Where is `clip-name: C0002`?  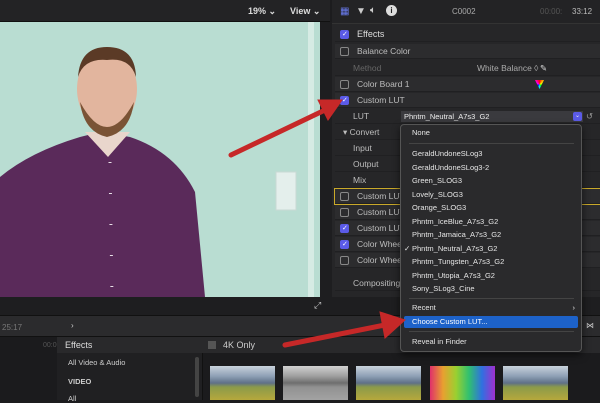
clip-name: C0002 is located at coordinates (464, 11).